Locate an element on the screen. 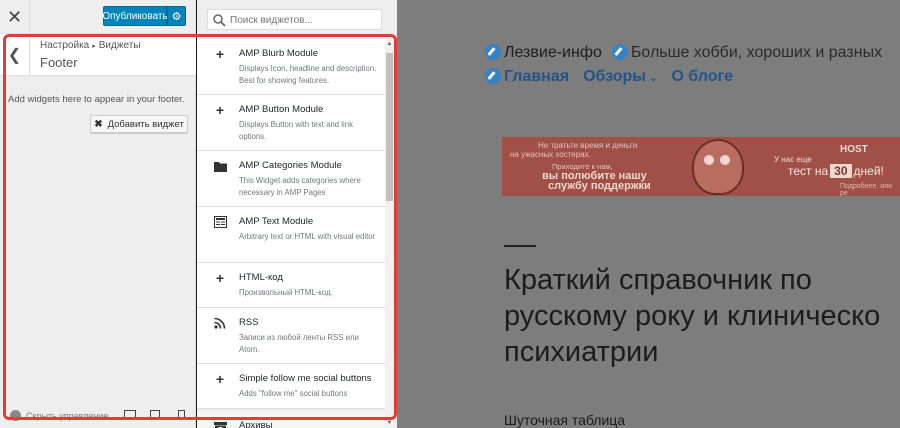 Image resolution: width=900 pixels, height=428 pixels. publish-settings-button: ⚙ is located at coordinates (176, 16).